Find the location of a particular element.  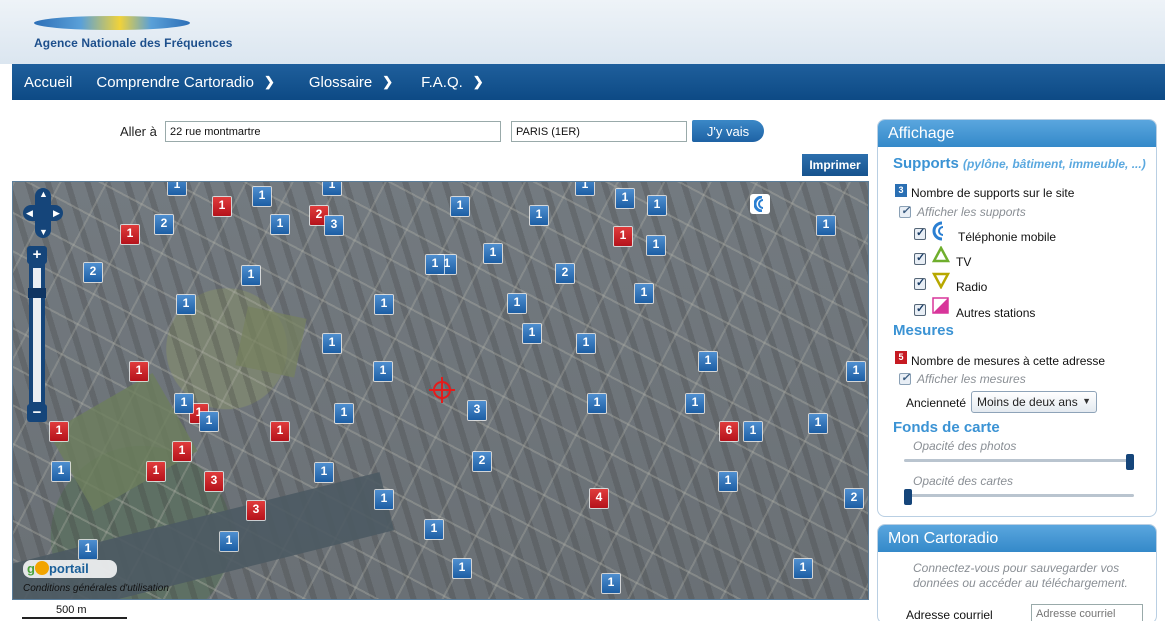

show-mesures-row: Afficher les mesures is located at coordinates (962, 378).